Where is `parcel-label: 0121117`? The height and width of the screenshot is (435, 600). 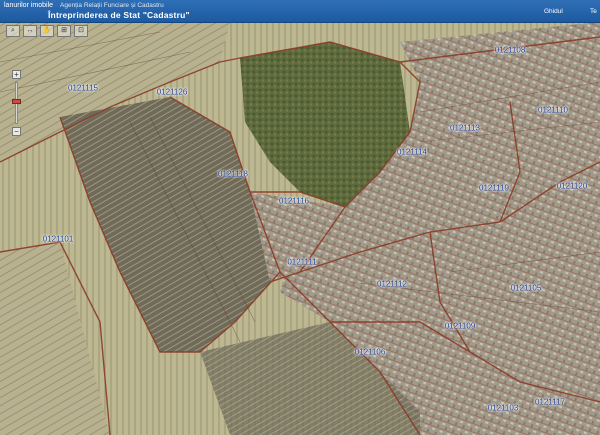 parcel-label: 0121117 is located at coordinates (550, 402).